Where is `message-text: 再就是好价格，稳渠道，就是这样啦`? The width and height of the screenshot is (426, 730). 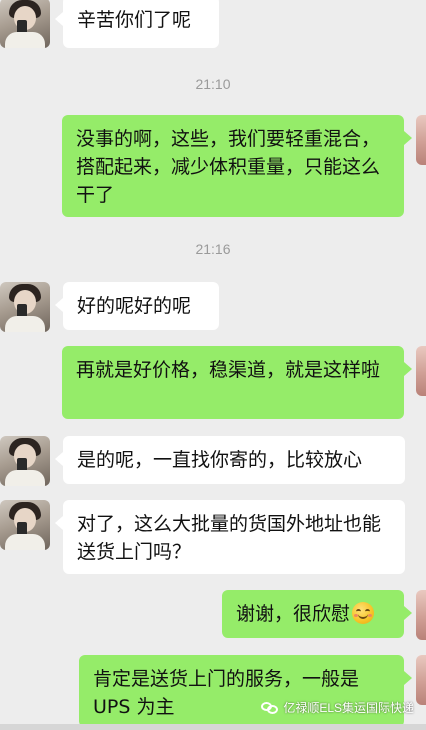
message-text: 再就是好价格，稳渠道，就是这样啦 is located at coordinates (228, 370).